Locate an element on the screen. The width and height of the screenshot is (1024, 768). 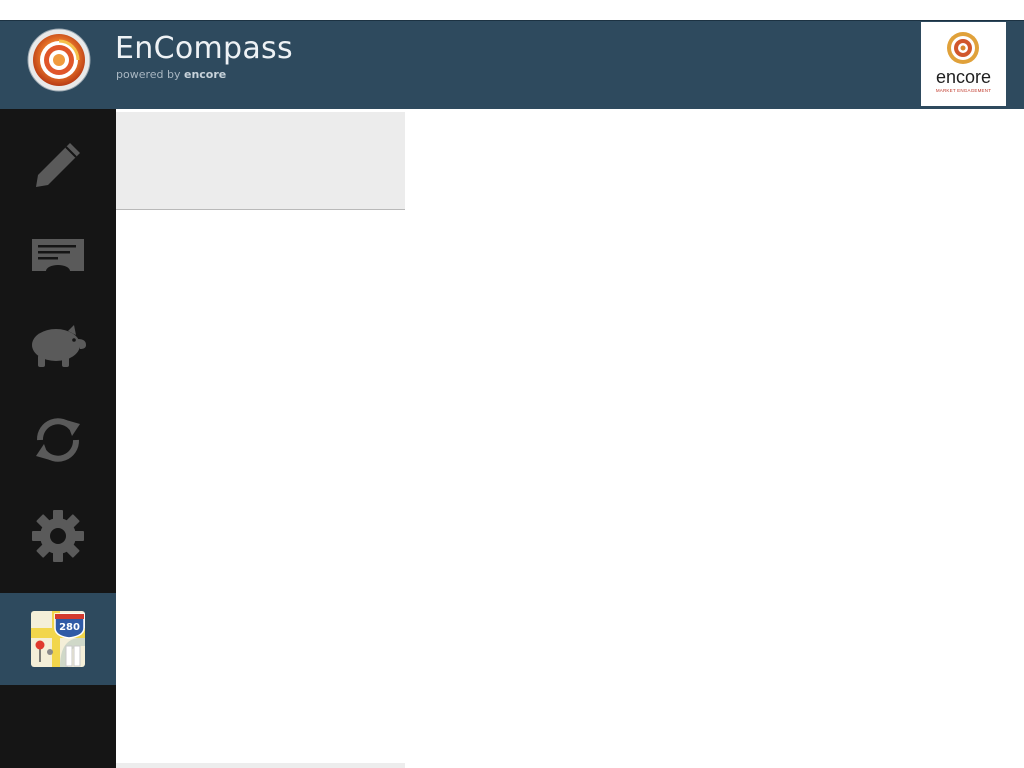
sidebar-item-savings is located at coordinates (58, 347).